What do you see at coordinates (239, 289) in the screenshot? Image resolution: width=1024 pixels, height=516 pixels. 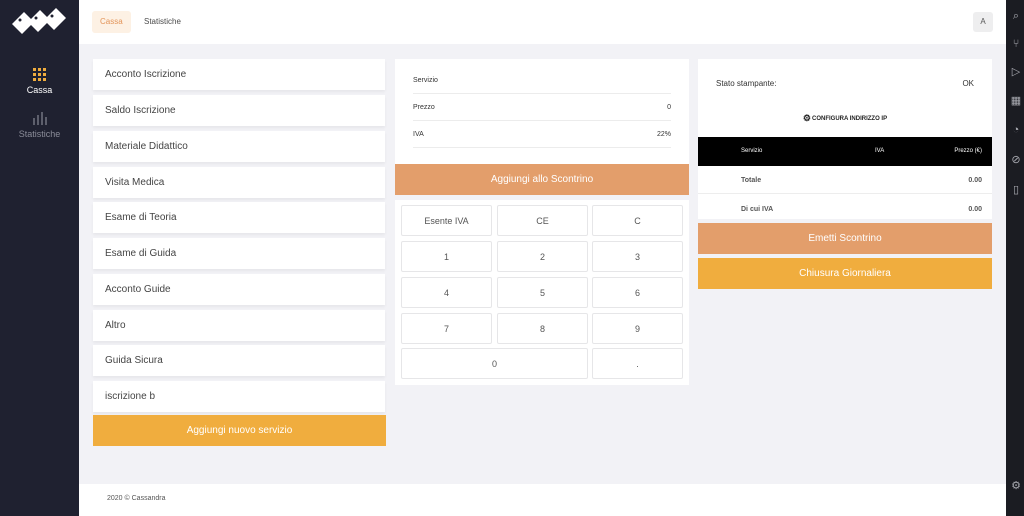 I see `service-button: Acconto Guide` at bounding box center [239, 289].